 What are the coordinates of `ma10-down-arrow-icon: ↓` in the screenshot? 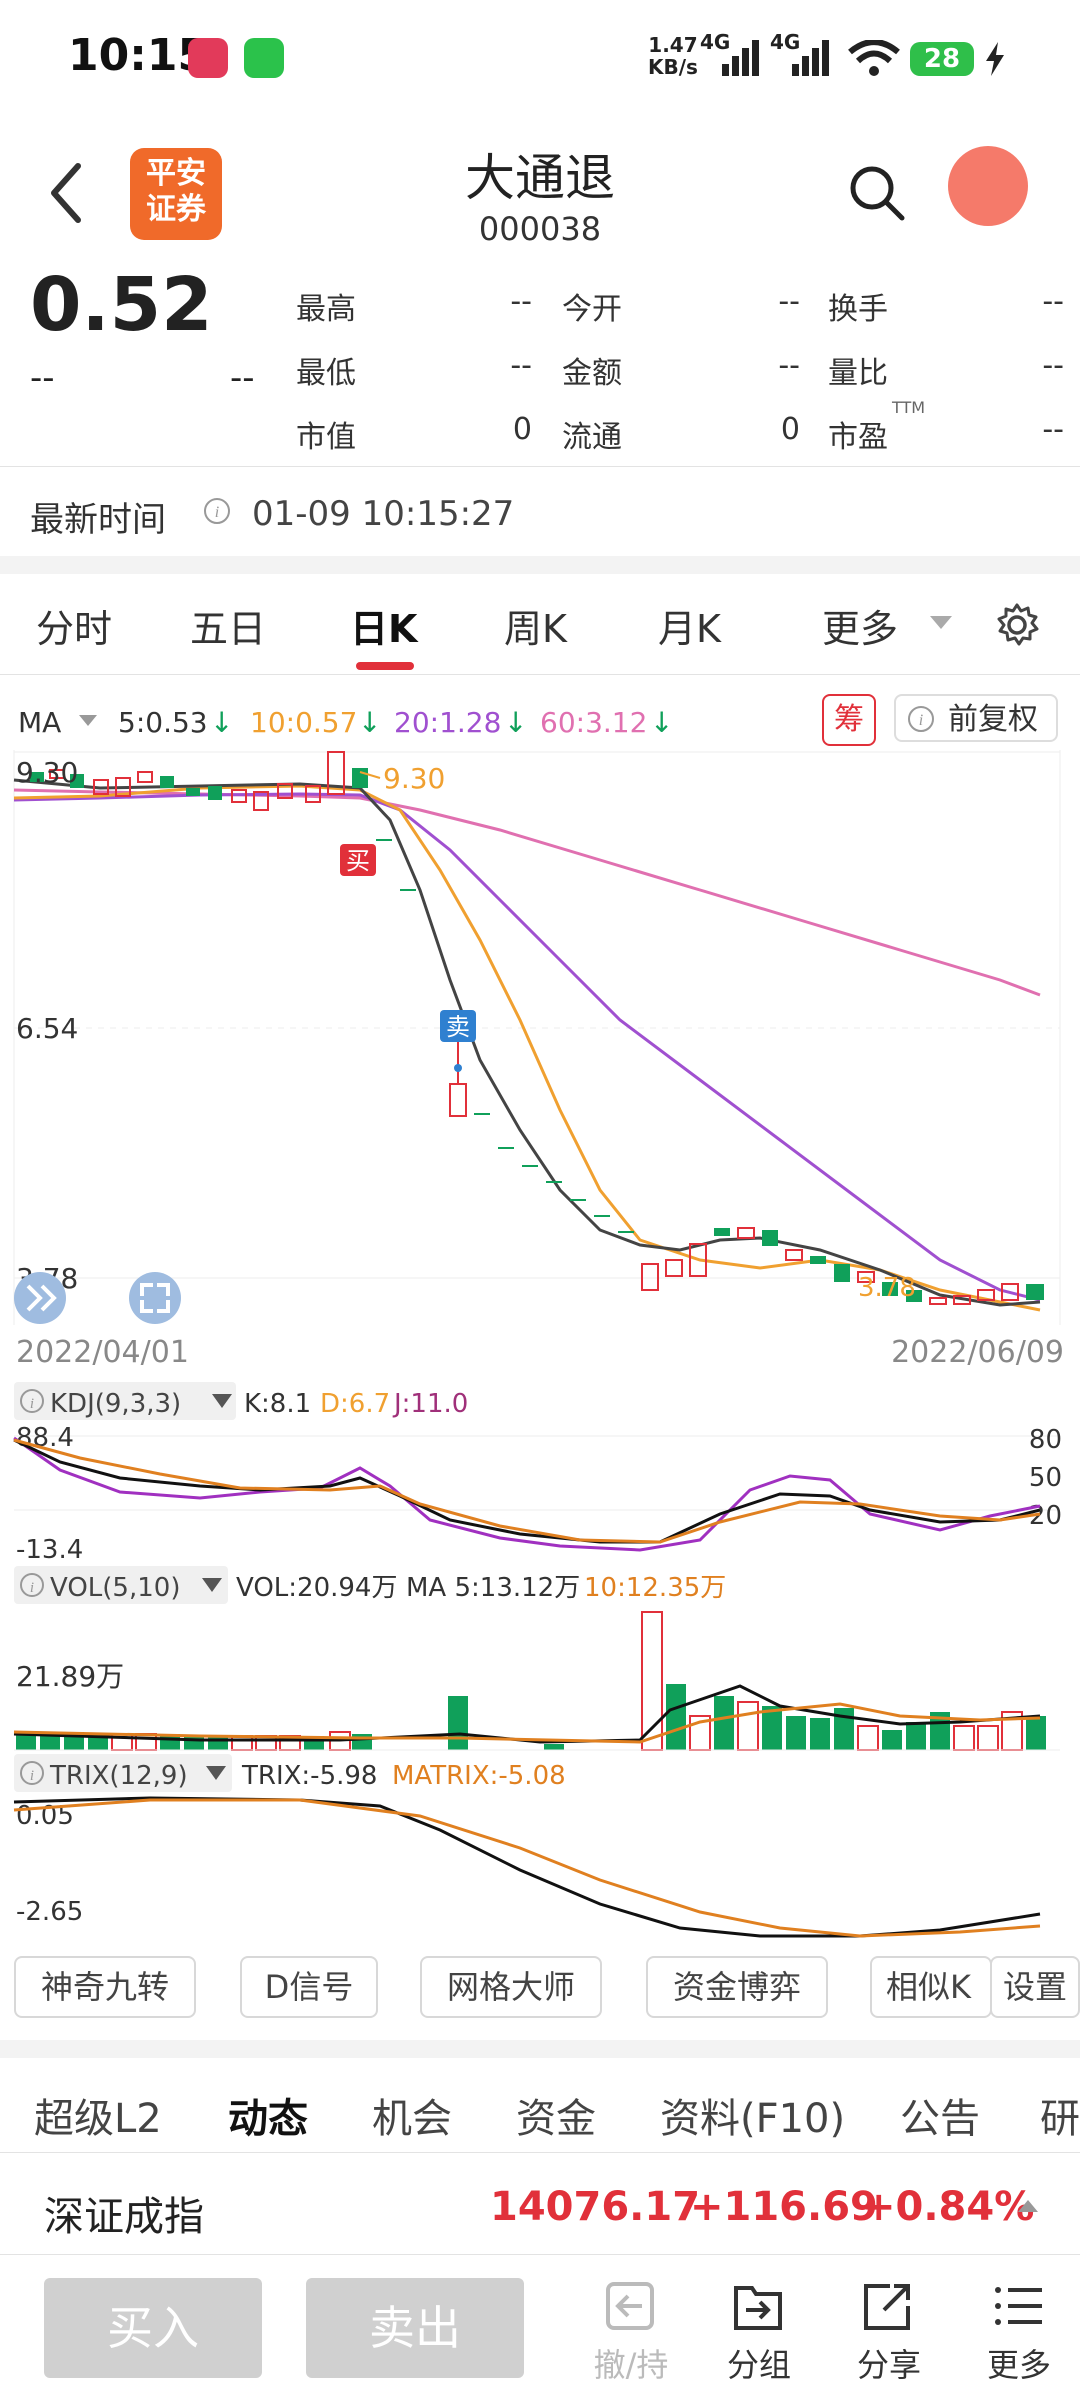 It's located at (370, 722).